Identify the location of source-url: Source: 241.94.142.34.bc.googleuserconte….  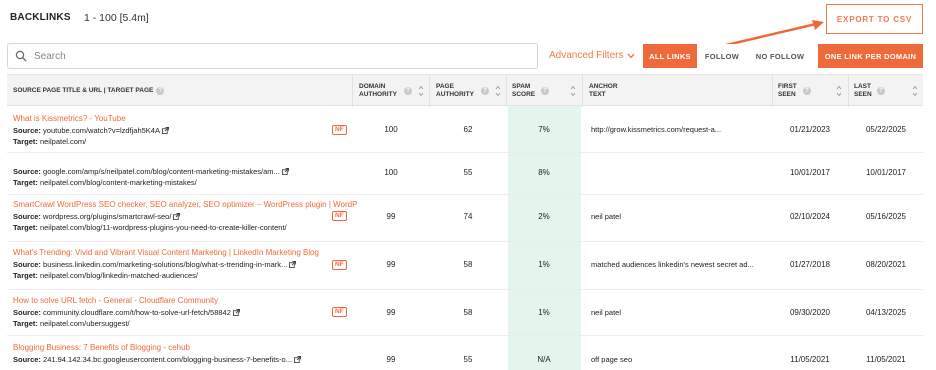
(157, 359).